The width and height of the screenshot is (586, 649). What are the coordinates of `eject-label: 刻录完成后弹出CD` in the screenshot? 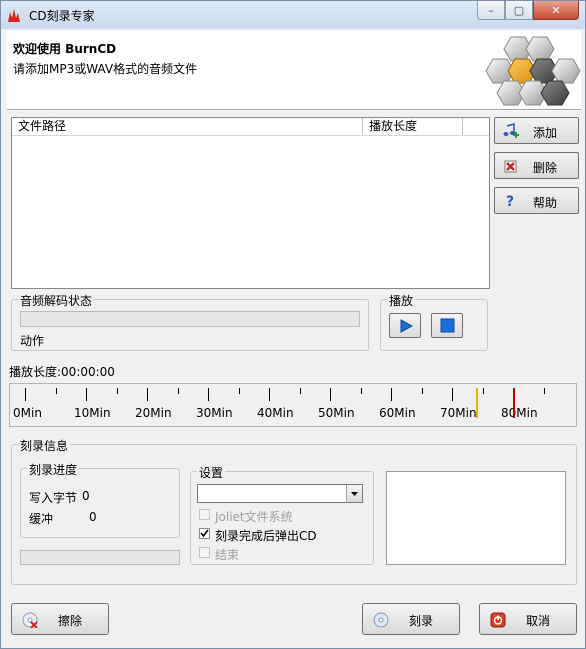 It's located at (266, 536).